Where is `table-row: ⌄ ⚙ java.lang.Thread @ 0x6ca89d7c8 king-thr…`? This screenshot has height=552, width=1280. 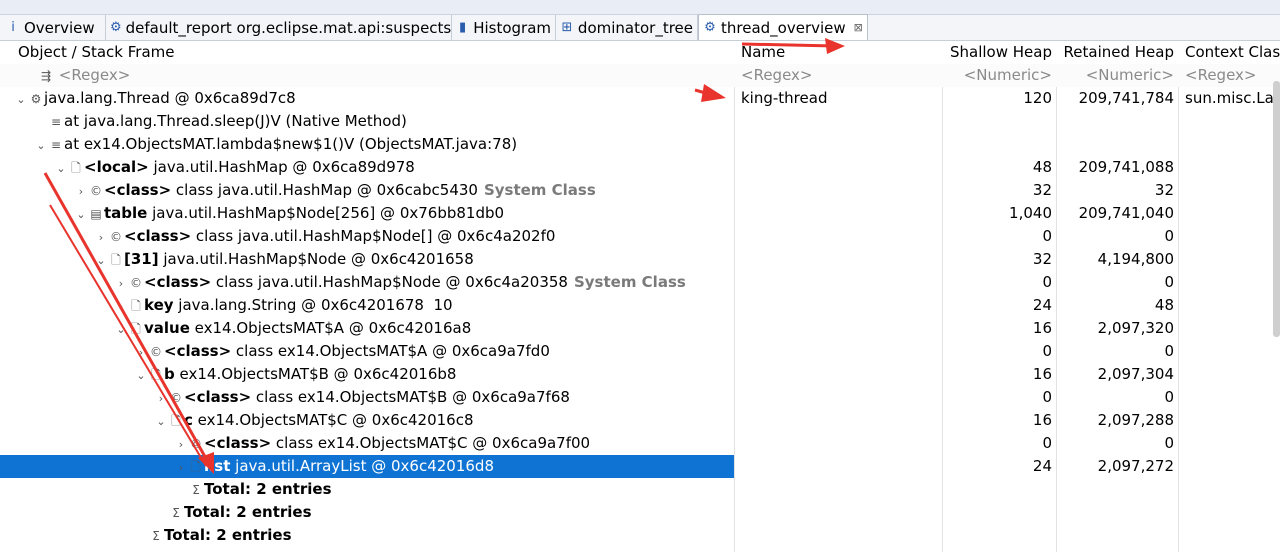 table-row: ⌄ ⚙ java.lang.Thread @ 0x6ca89d7c8 king-thr… is located at coordinates (640, 98).